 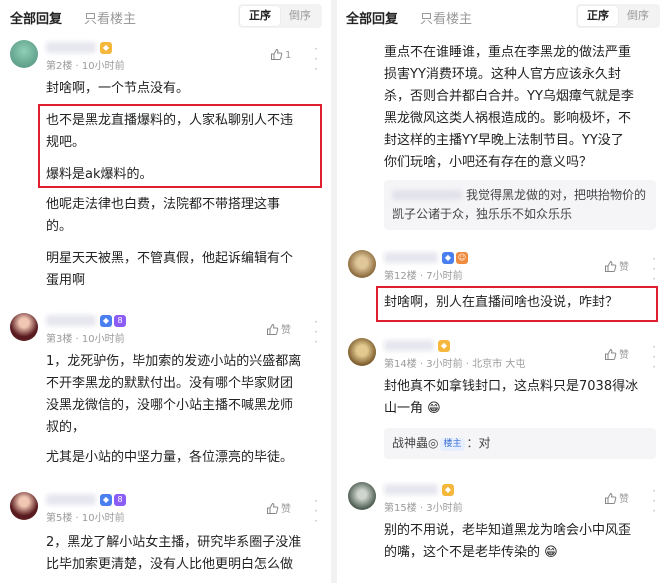 I want to click on text-line: 叔的，, so click(x=66, y=427).